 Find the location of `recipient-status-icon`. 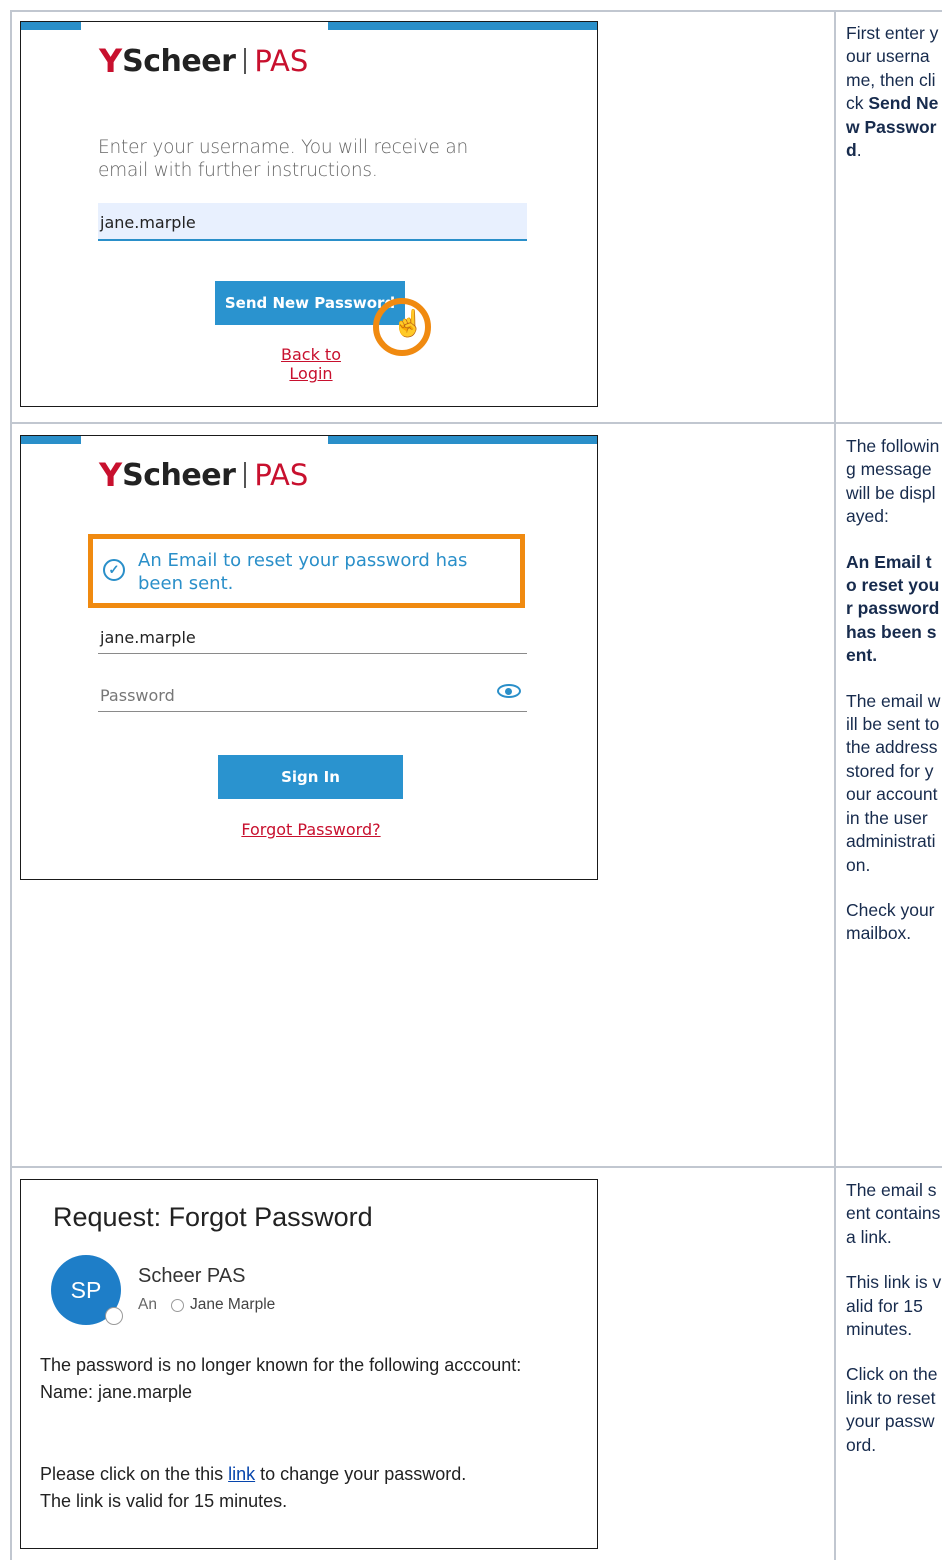

recipient-status-icon is located at coordinates (177, 1305).